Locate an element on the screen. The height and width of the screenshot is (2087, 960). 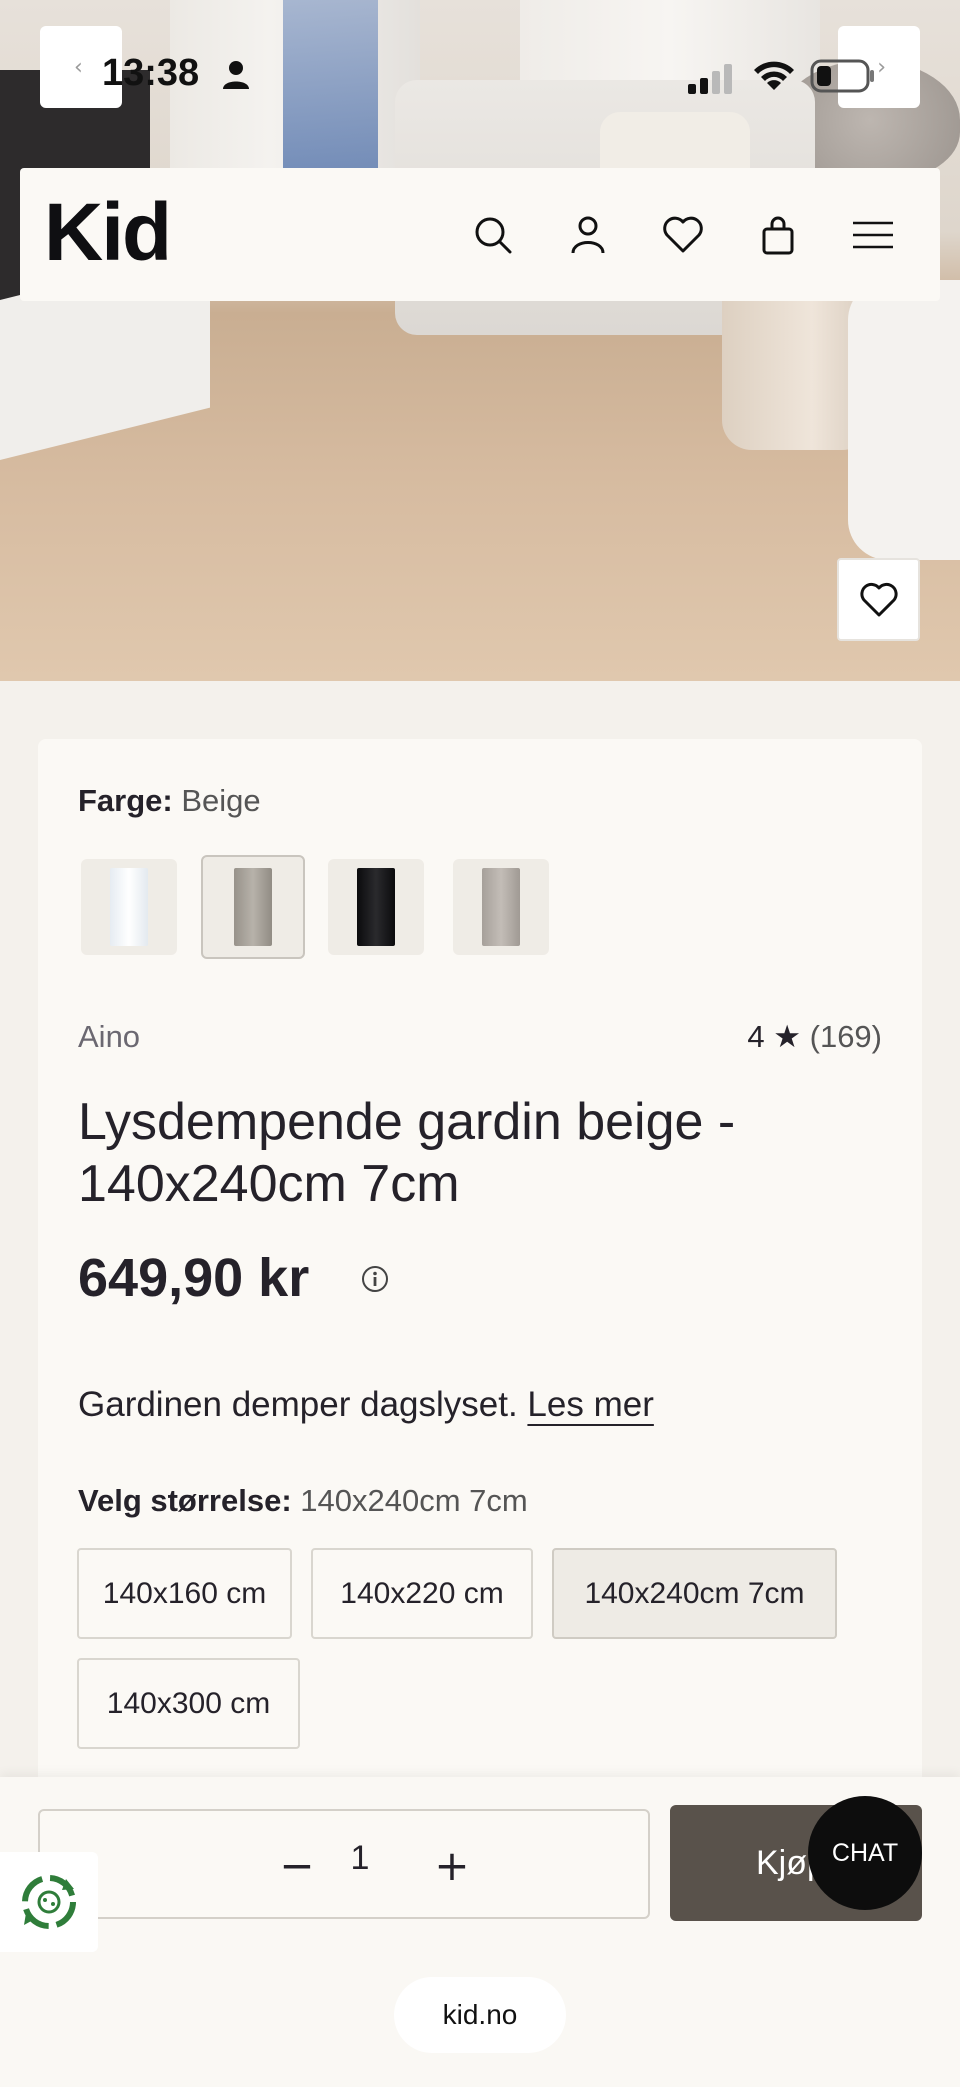
increase-quantity-button: + is located at coordinates (452, 1865).